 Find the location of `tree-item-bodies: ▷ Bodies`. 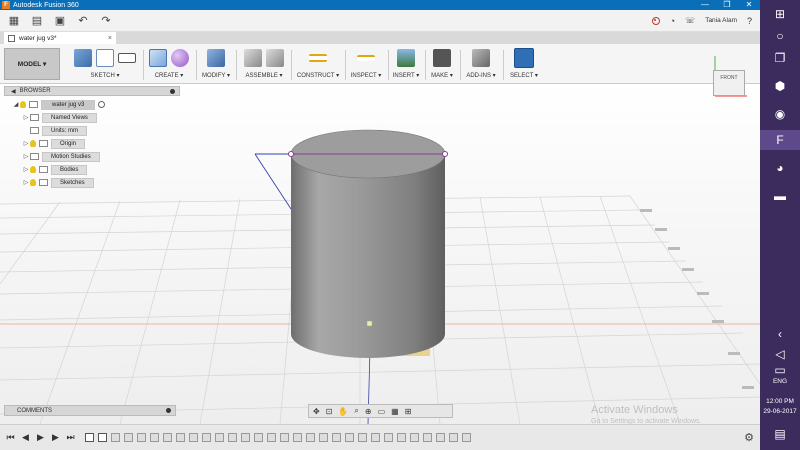

tree-item-bodies: ▷ Bodies is located at coordinates (92, 169).